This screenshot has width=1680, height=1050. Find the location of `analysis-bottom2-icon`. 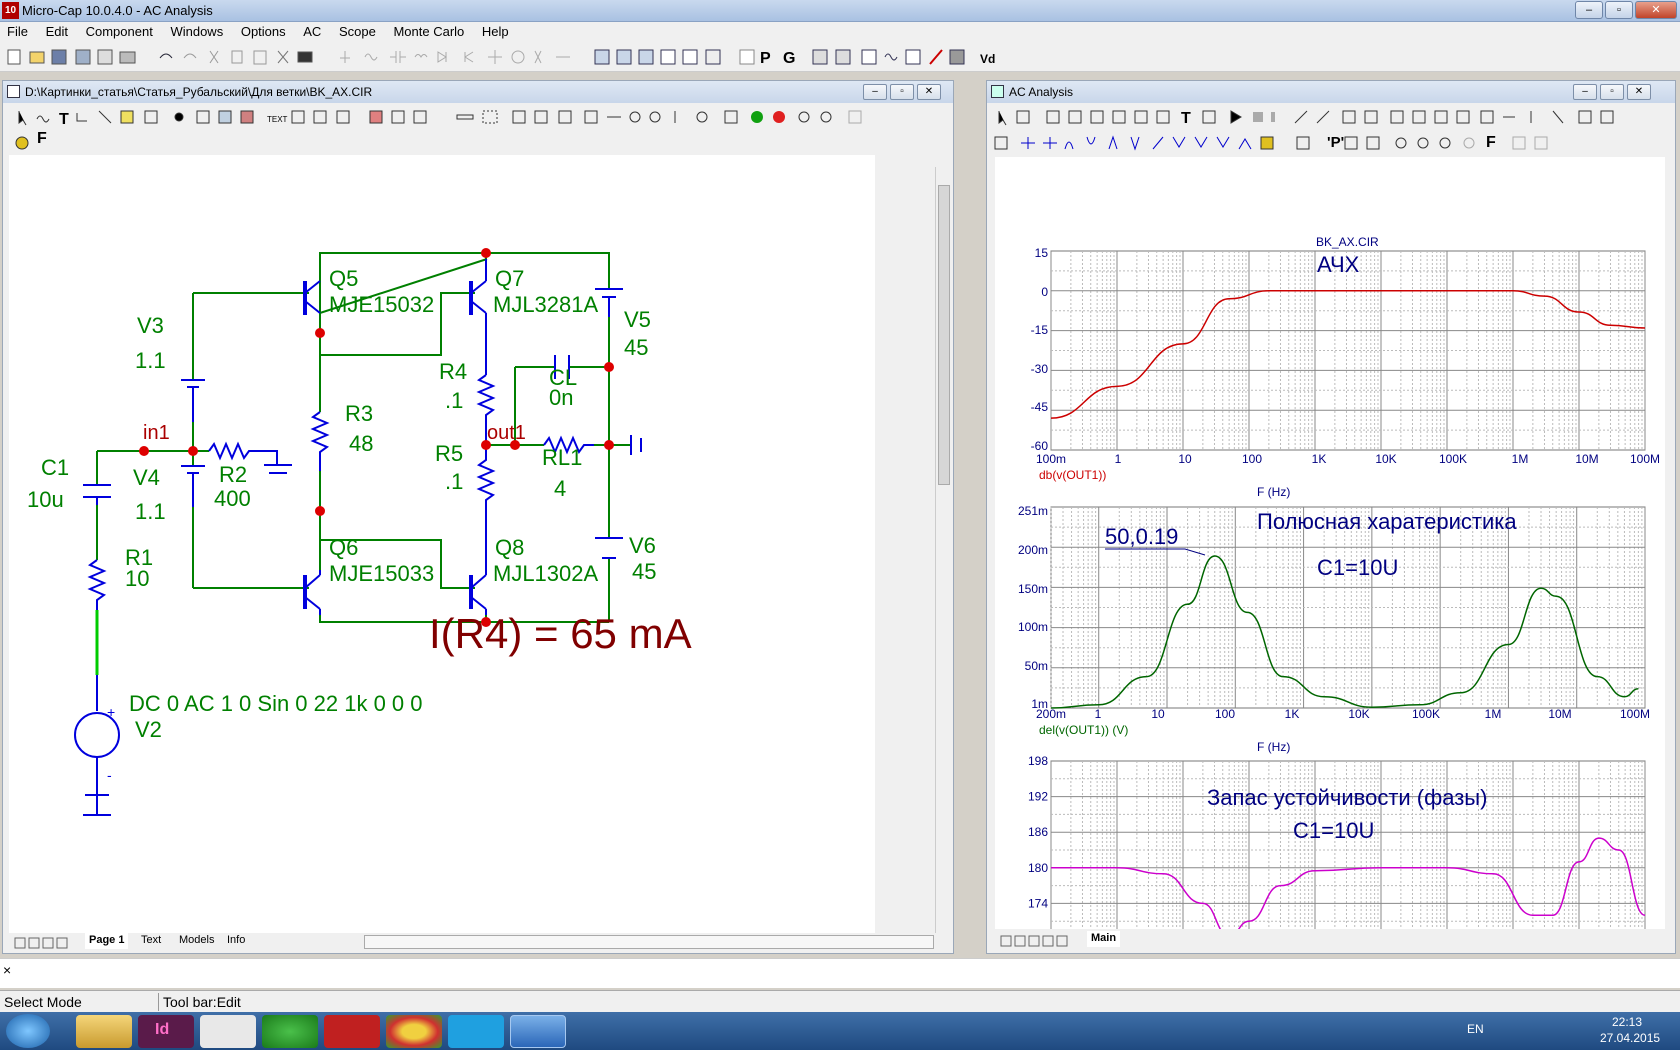

analysis-bottom2-icon is located at coordinates (1201, 142).